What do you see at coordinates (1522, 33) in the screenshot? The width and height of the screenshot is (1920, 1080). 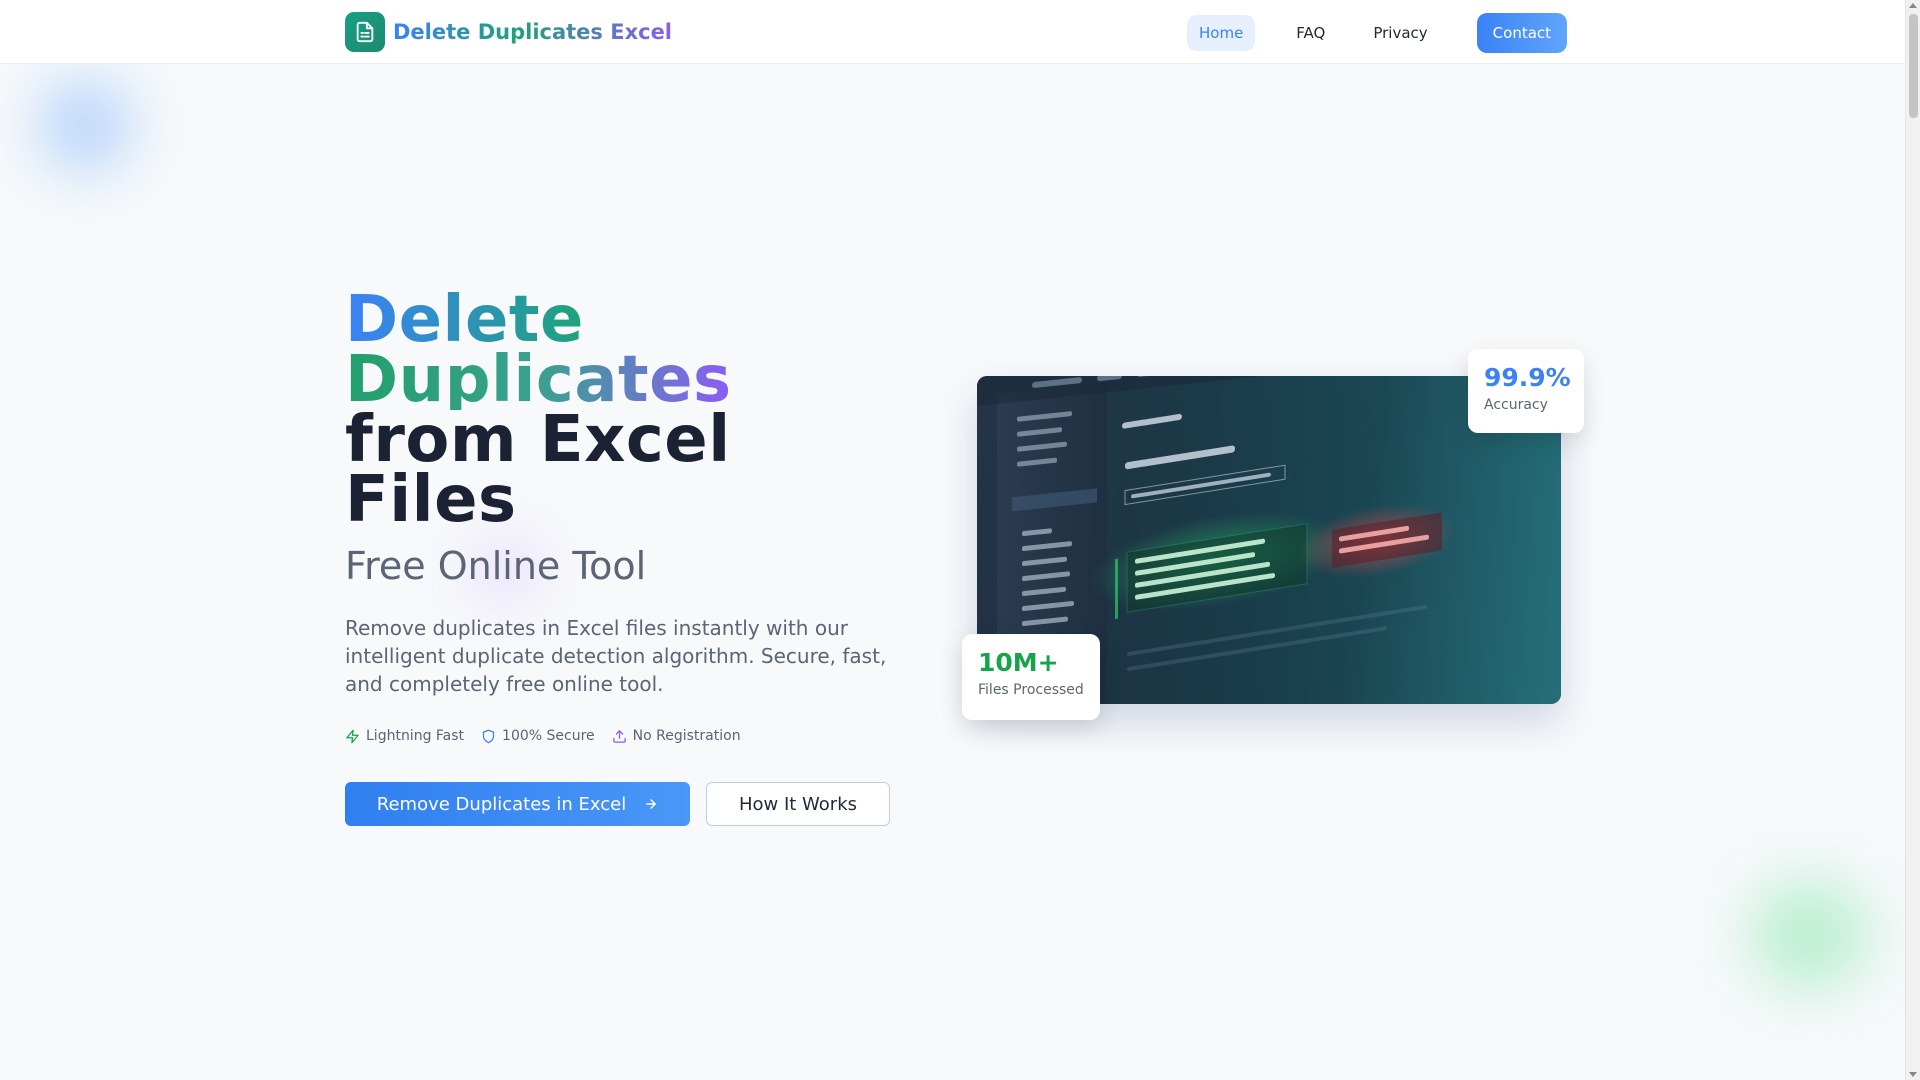 I see `nav-contact-button: Contact` at bounding box center [1522, 33].